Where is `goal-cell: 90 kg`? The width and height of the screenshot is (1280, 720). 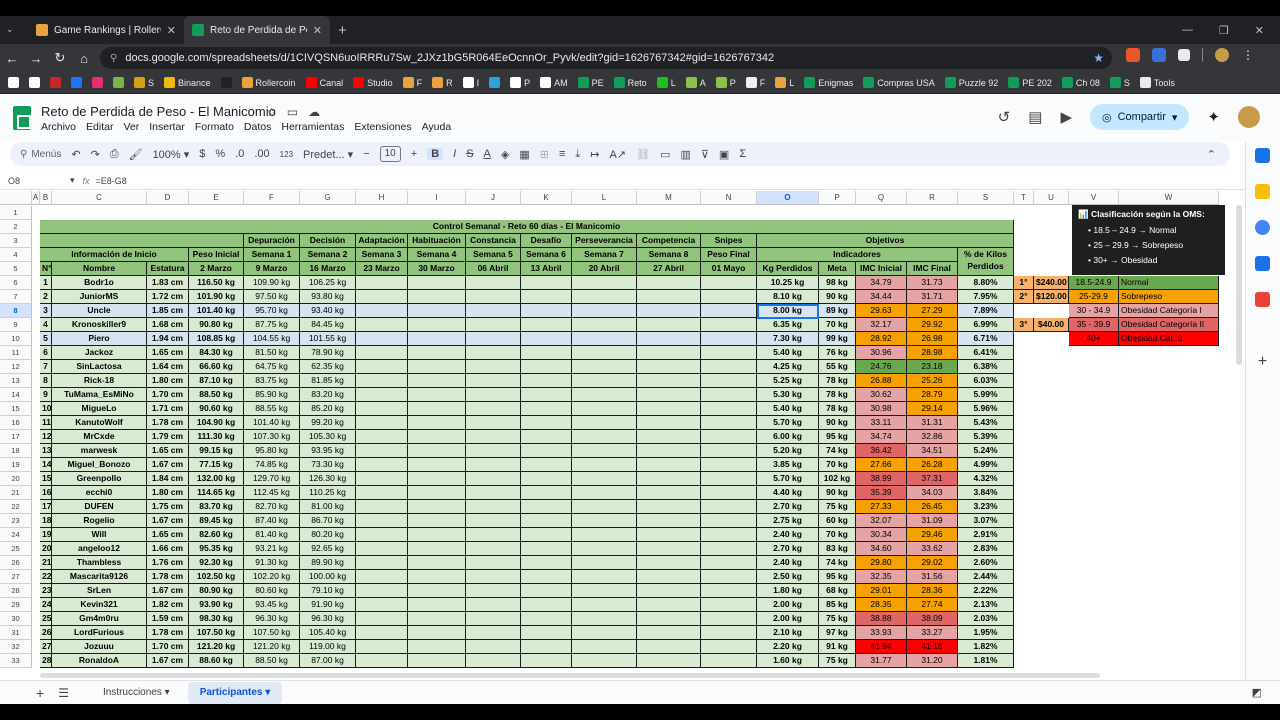 goal-cell: 90 kg is located at coordinates (837, 297).